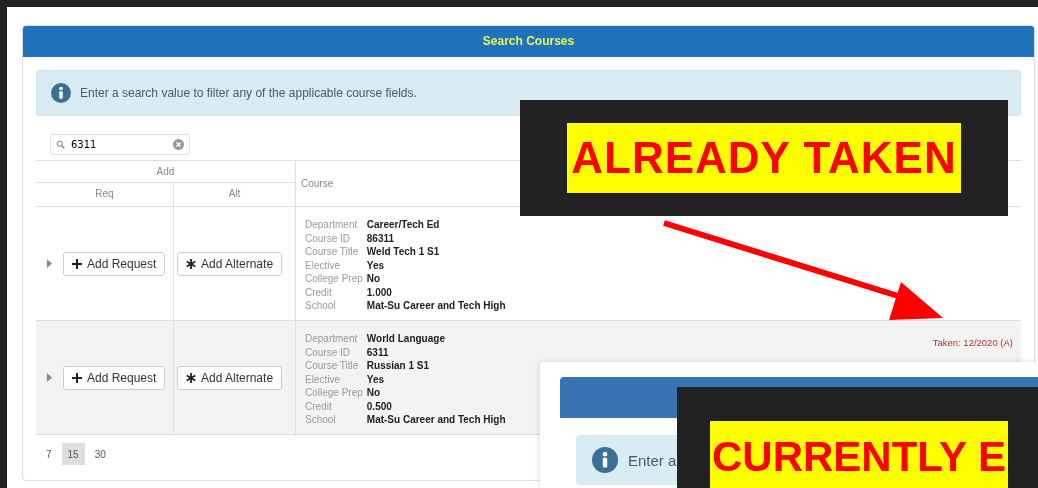 This screenshot has width=1038, height=488. Describe the element at coordinates (528, 41) in the screenshot. I see `panel-header: Search Courses` at that location.